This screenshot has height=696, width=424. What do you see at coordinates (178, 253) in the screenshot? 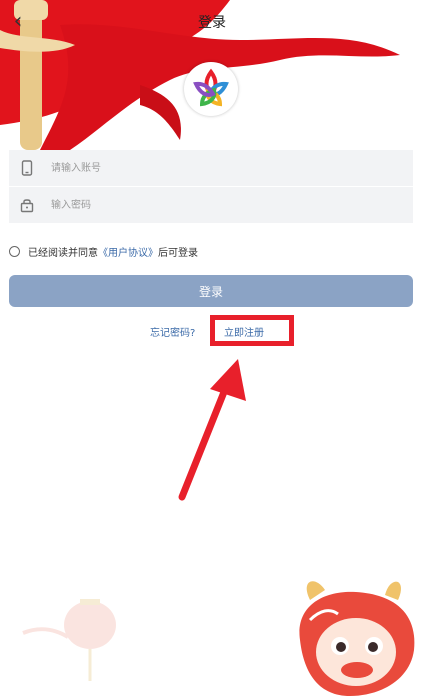
I see `agreement-suffix: 后可登录` at bounding box center [178, 253].